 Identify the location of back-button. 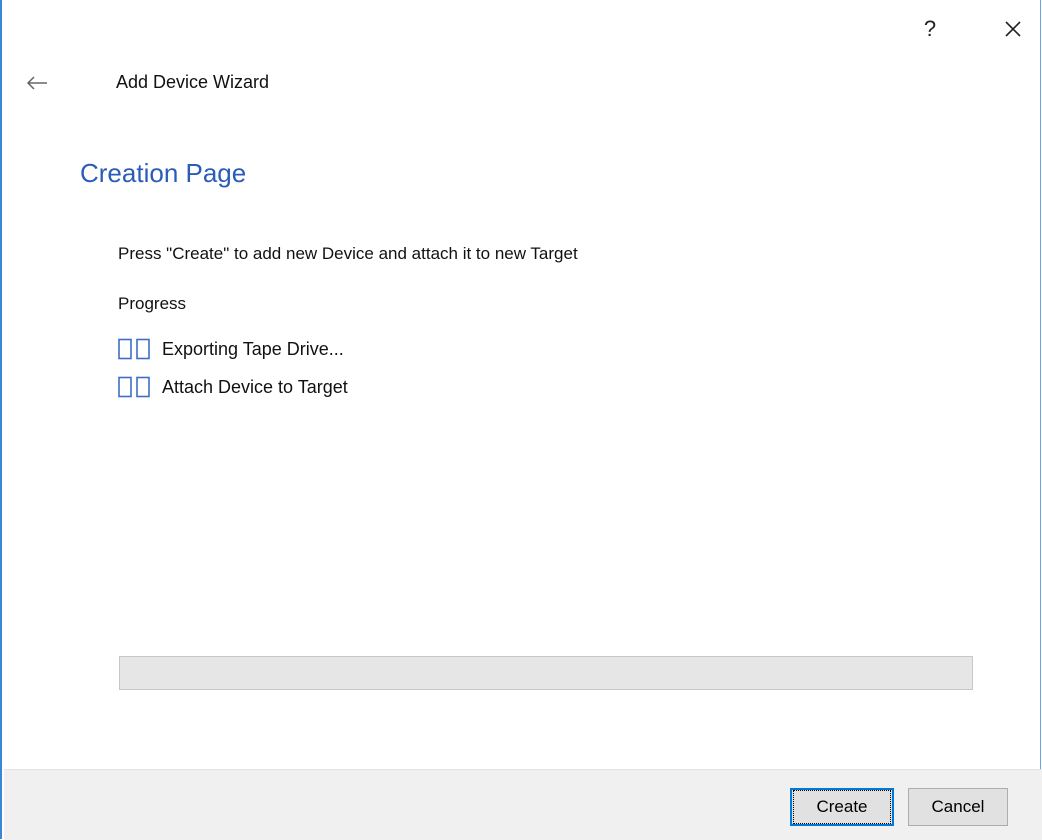
(37, 83).